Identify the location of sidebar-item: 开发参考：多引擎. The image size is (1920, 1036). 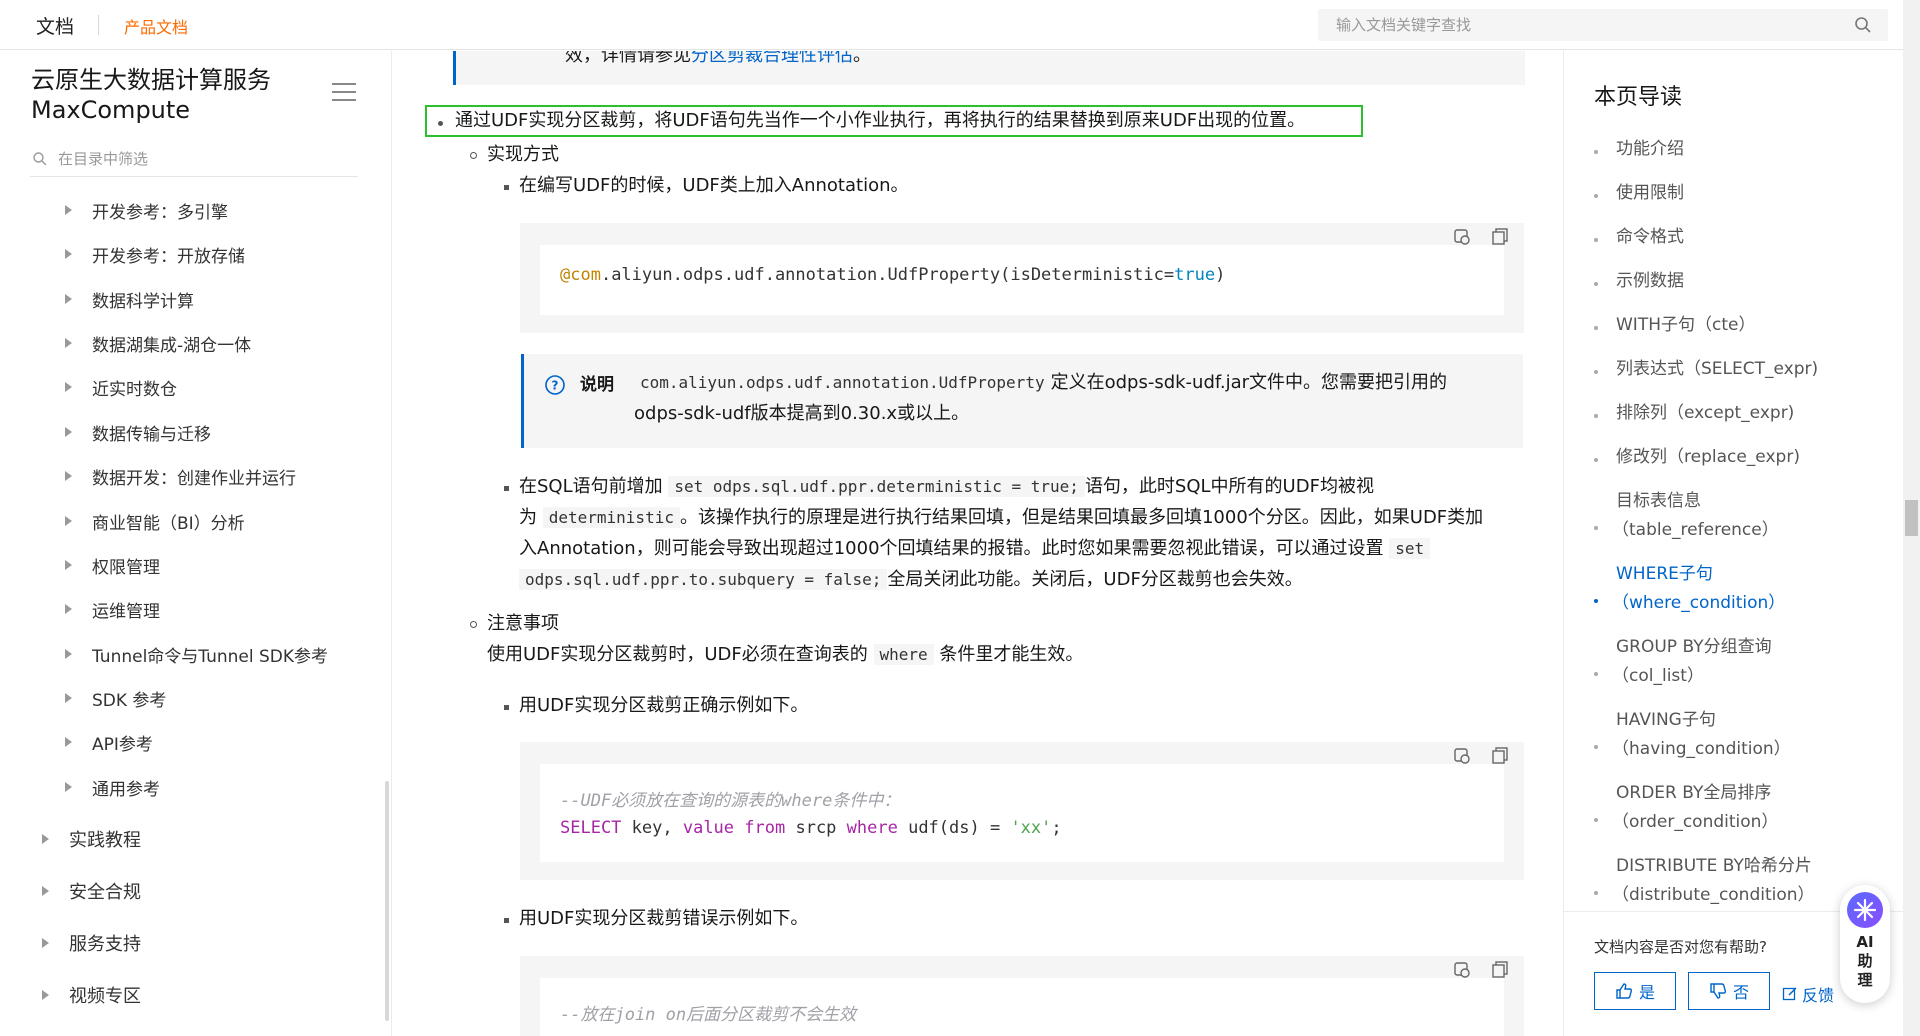
(144, 210).